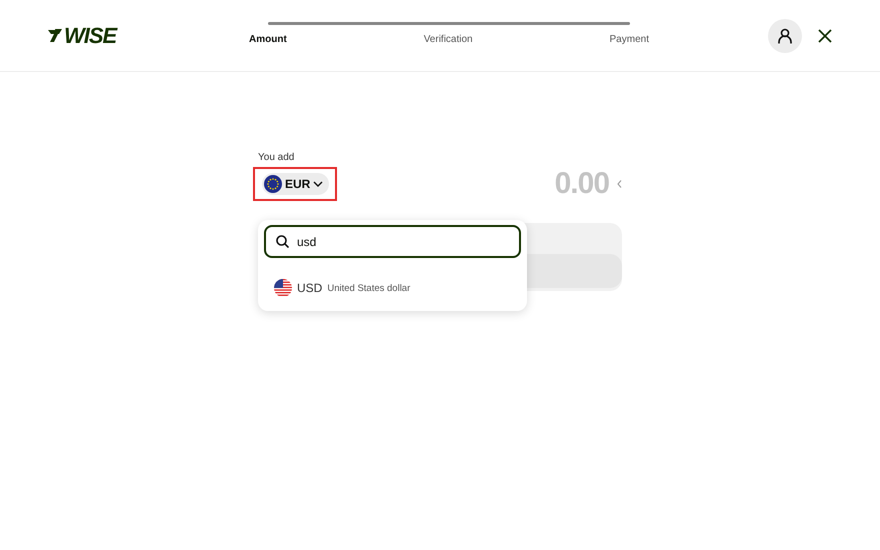 This screenshot has height=550, width=880. I want to click on close-icon, so click(825, 35).